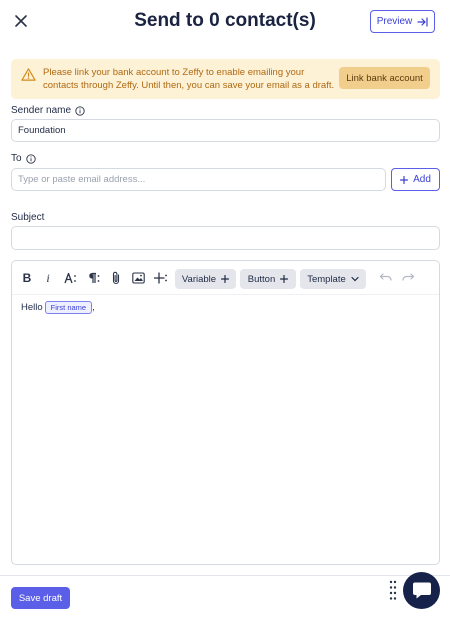 This screenshot has height=619, width=450. What do you see at coordinates (40, 598) in the screenshot?
I see `save-draft-button: Save draft` at bounding box center [40, 598].